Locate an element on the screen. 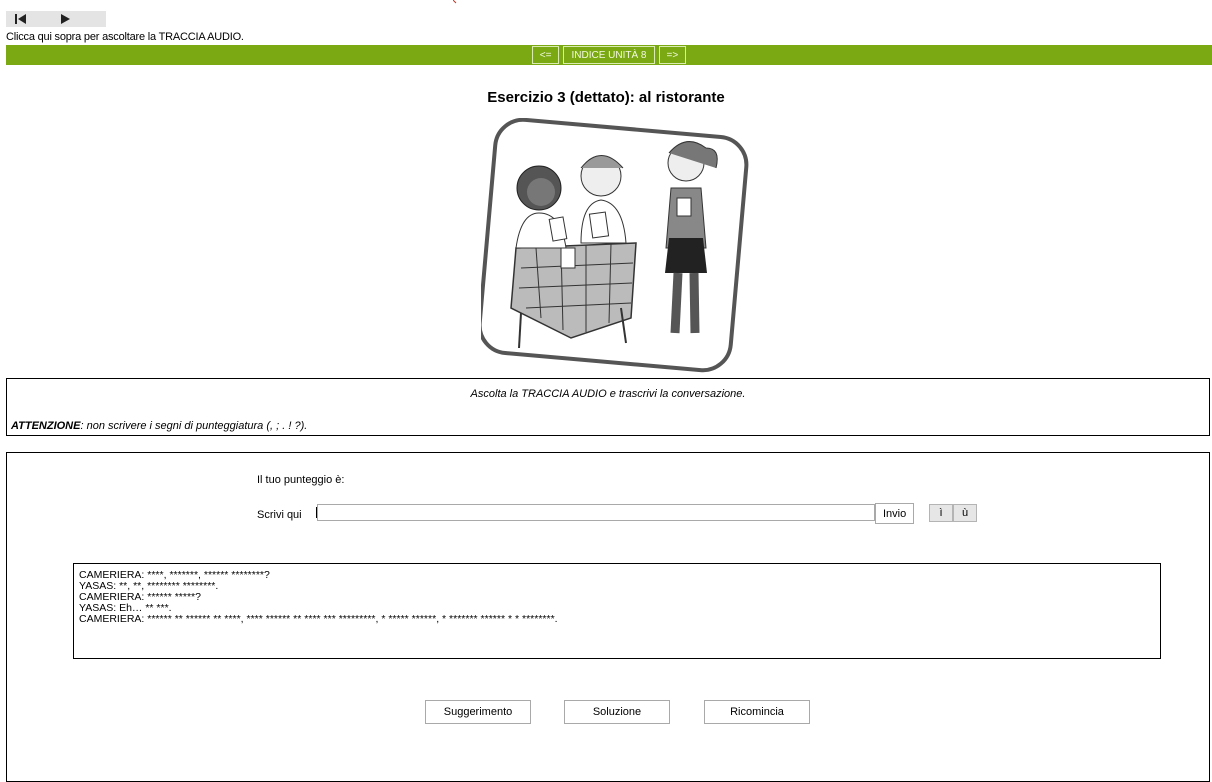 The width and height of the screenshot is (1212, 782). char-i-grave-button: ì is located at coordinates (941, 513).